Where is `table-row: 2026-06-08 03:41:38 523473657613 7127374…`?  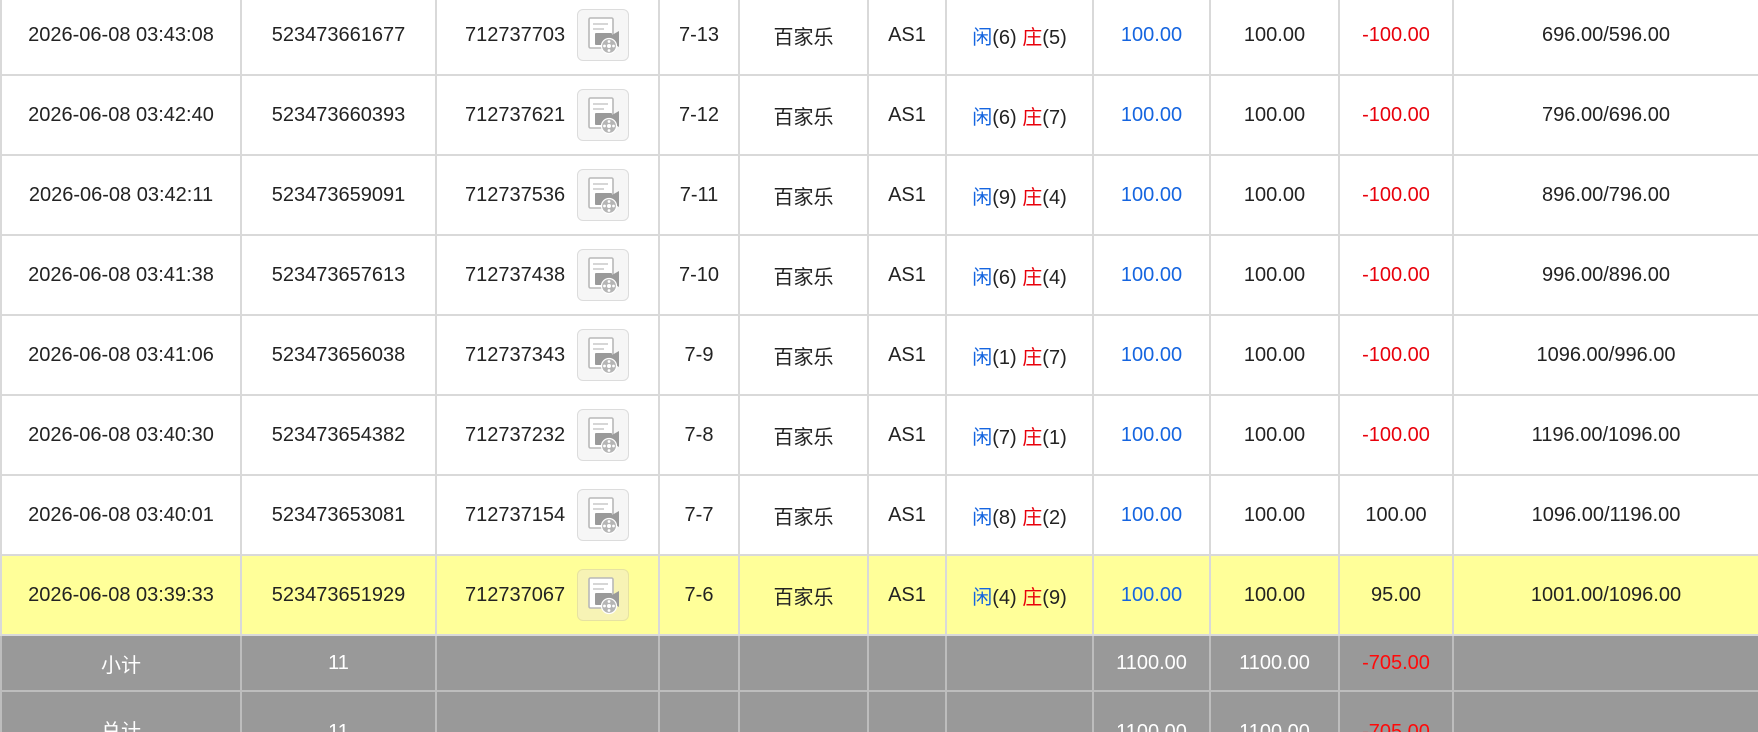 table-row: 2026-06-08 03:41:38 523473657613 7127374… is located at coordinates (879, 275).